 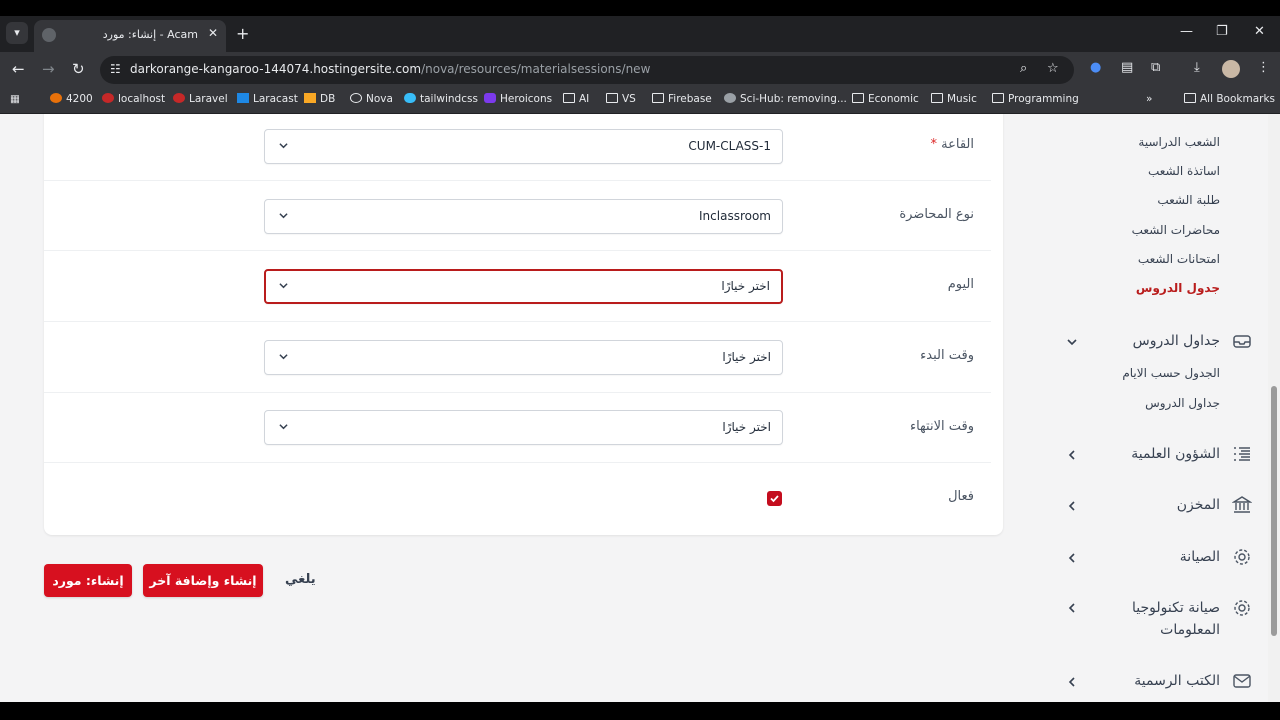 What do you see at coordinates (1165, 619) in the screenshot?
I see `sidebar-group-it-maintenance: صيانة تكنولوجيا المعلومات` at bounding box center [1165, 619].